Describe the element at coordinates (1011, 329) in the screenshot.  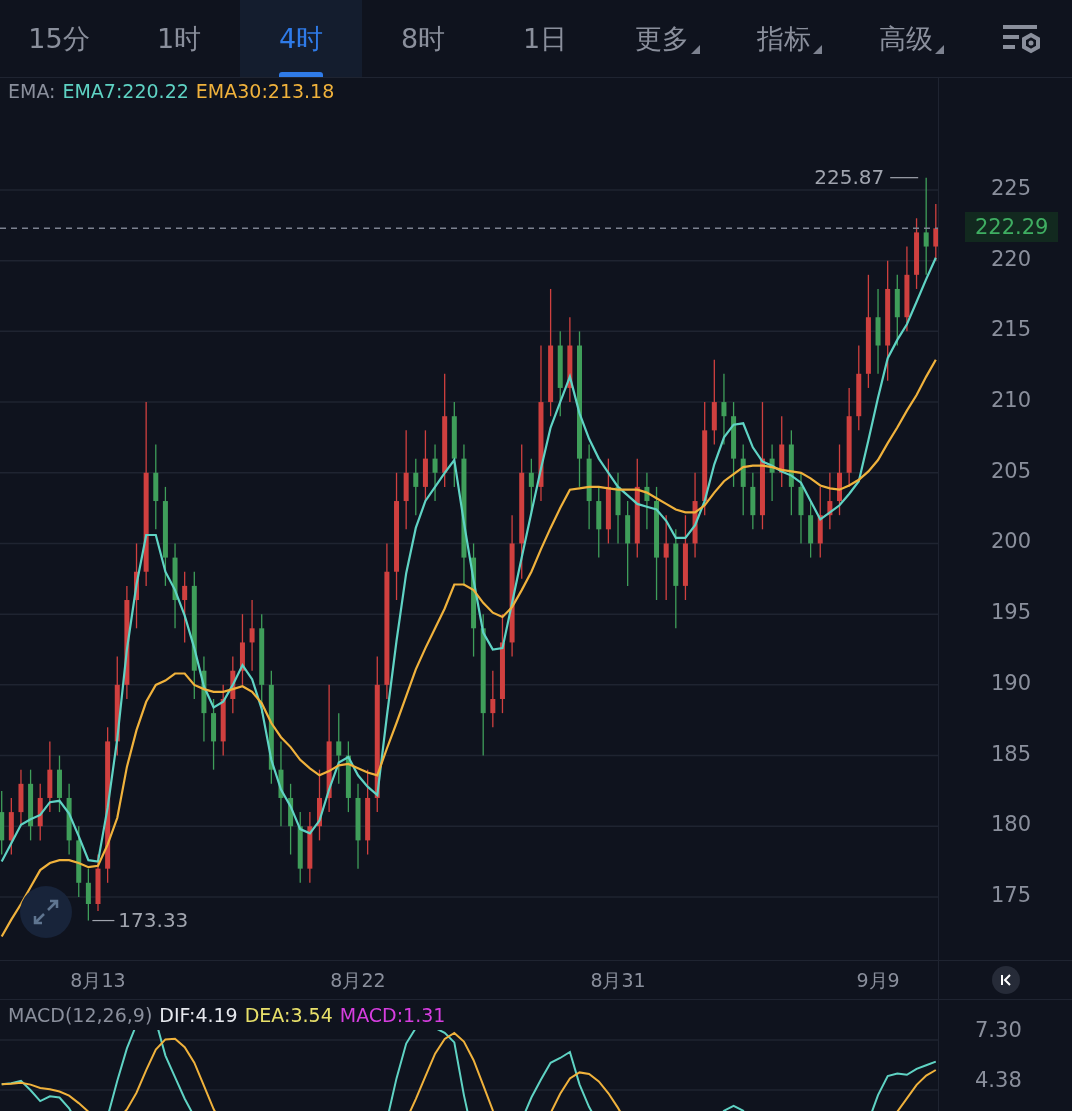
I see `price-axis-label: 215` at that location.